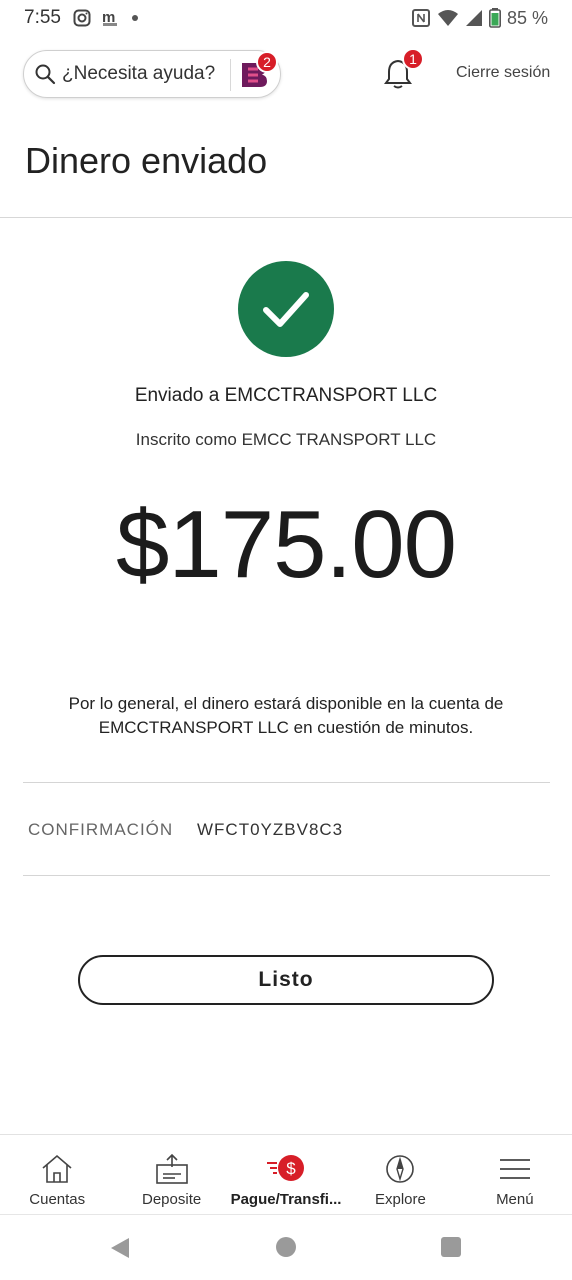 The height and width of the screenshot is (1280, 572). What do you see at coordinates (286, 439) in the screenshot?
I see `enrolled-as-text: Inscrito como EMCC TRANSPORT LLC` at bounding box center [286, 439].